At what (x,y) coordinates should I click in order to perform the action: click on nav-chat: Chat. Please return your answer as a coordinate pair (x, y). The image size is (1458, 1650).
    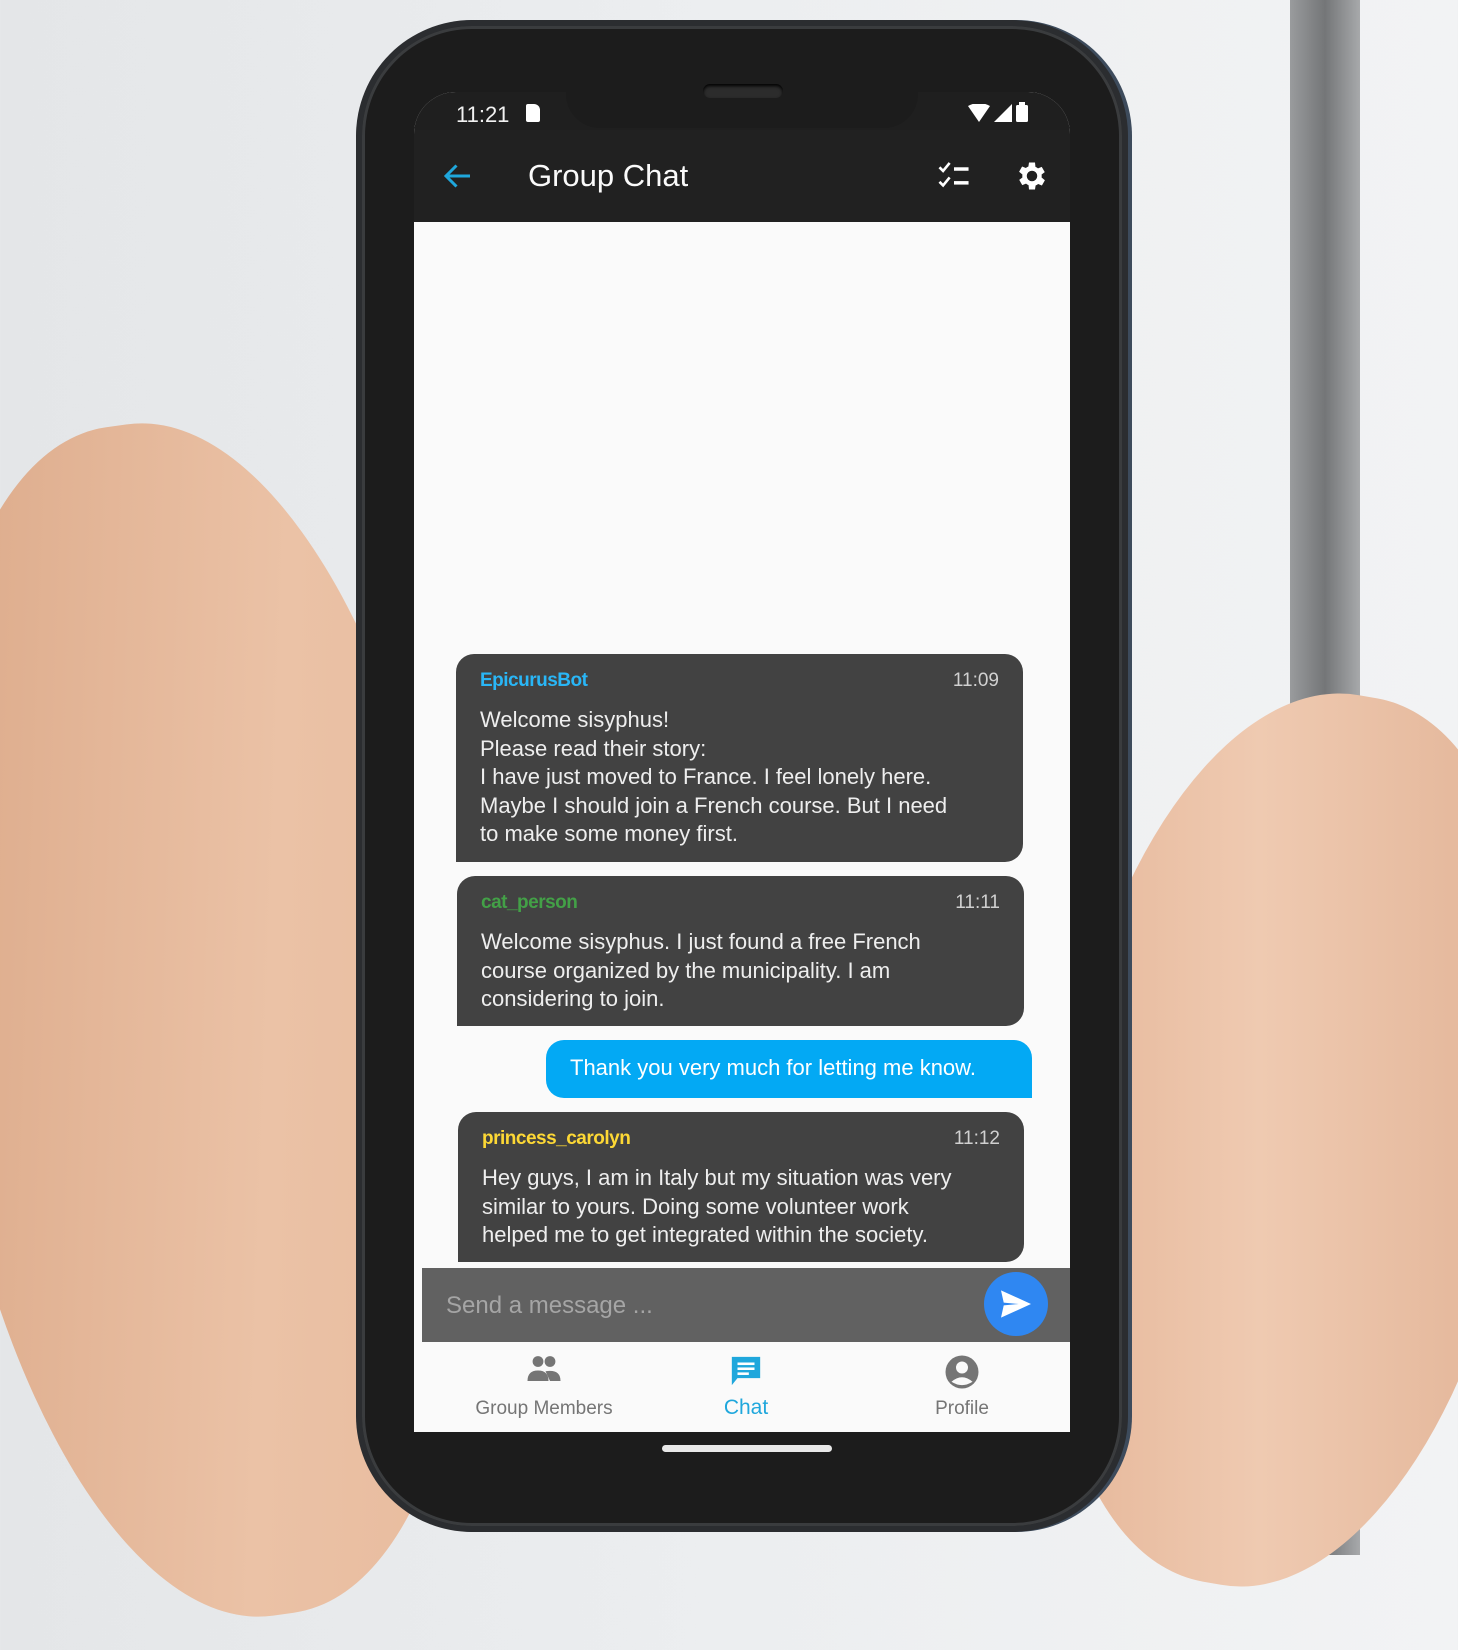
    Looking at the image, I should click on (746, 1390).